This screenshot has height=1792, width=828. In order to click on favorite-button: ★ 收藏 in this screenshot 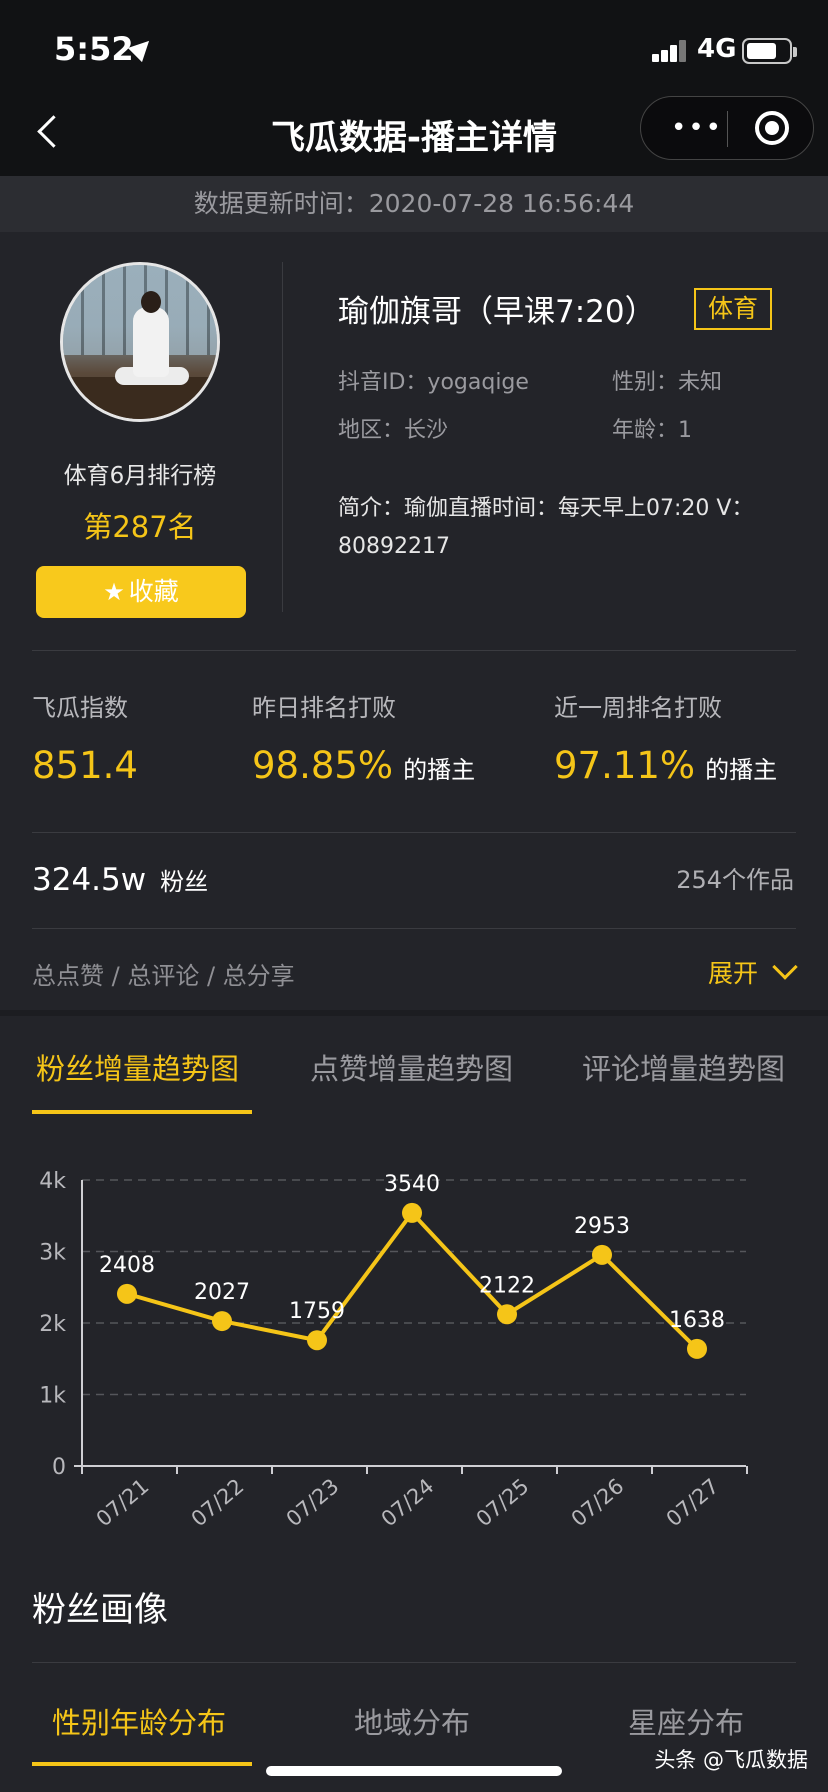, I will do `click(141, 592)`.